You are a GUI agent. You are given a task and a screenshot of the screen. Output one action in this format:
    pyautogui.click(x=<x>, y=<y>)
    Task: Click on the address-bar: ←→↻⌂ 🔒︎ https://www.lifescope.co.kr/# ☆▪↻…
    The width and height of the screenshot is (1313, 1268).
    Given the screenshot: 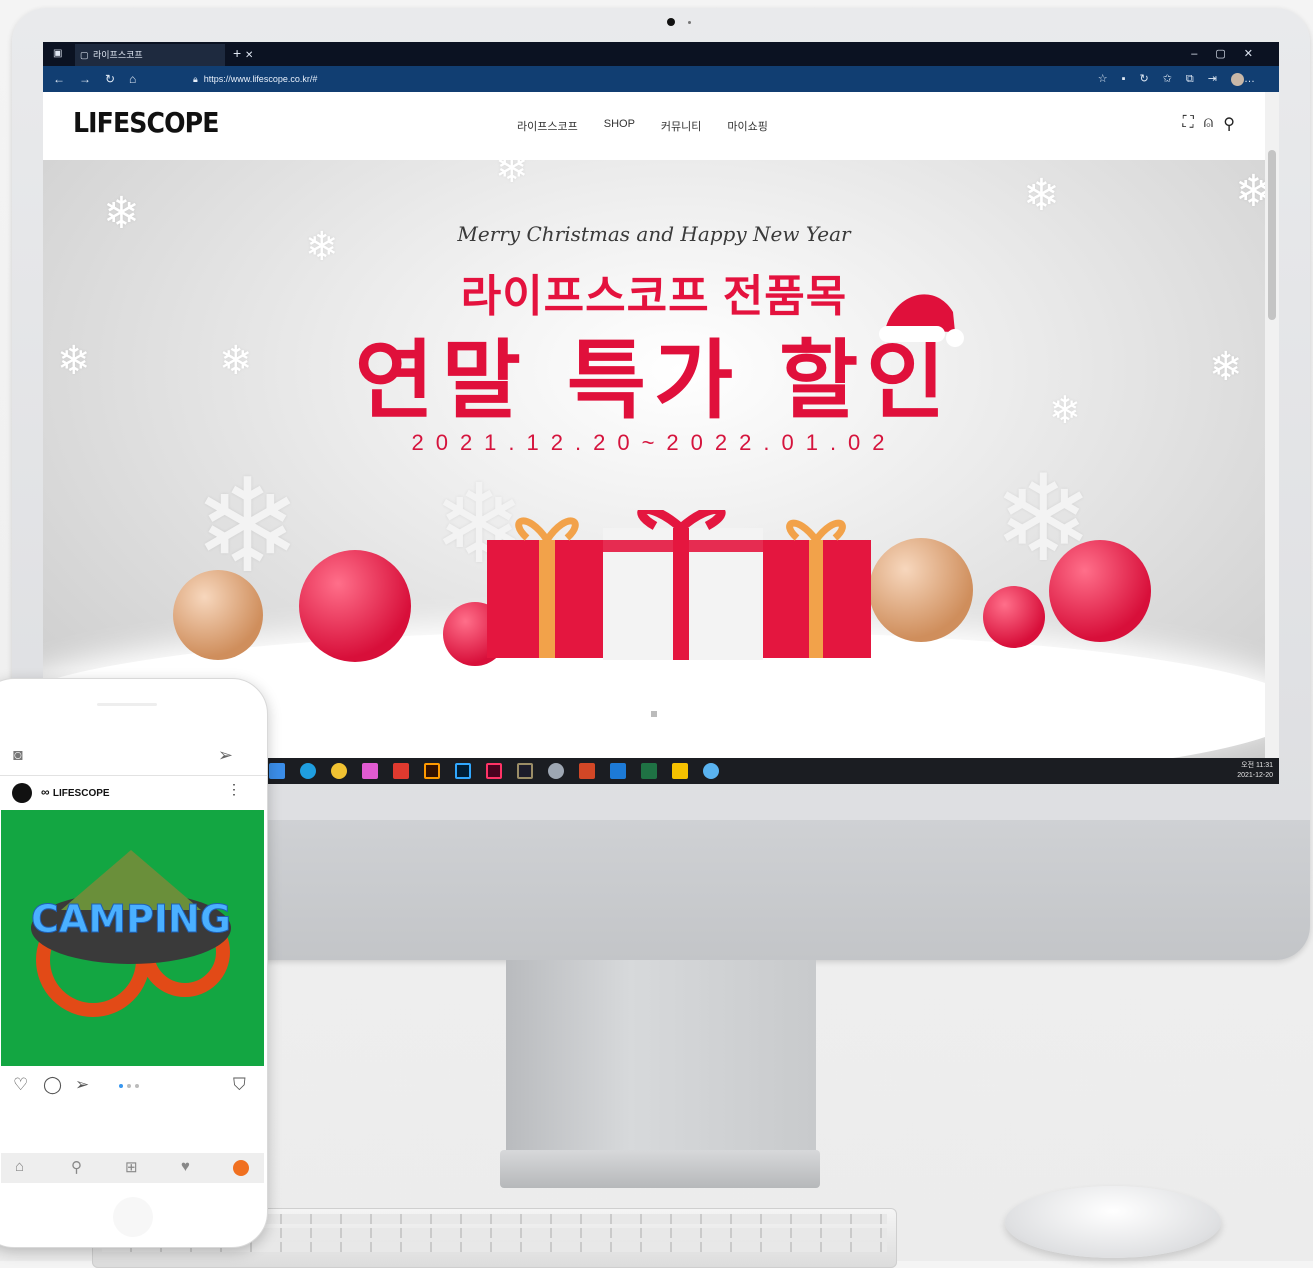 What is the action you would take?
    pyautogui.click(x=661, y=79)
    